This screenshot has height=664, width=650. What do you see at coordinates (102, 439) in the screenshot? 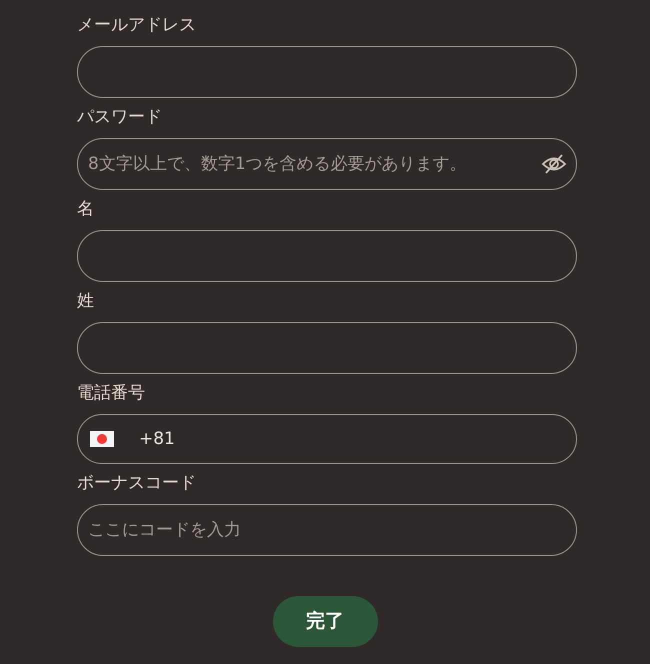
I see `flag-icon` at bounding box center [102, 439].